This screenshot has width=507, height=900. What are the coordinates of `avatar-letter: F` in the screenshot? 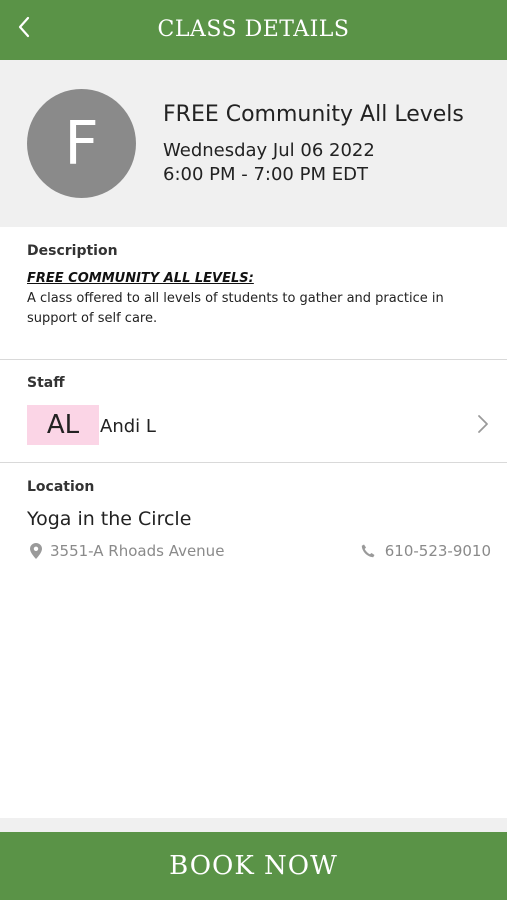 It's located at (81, 143).